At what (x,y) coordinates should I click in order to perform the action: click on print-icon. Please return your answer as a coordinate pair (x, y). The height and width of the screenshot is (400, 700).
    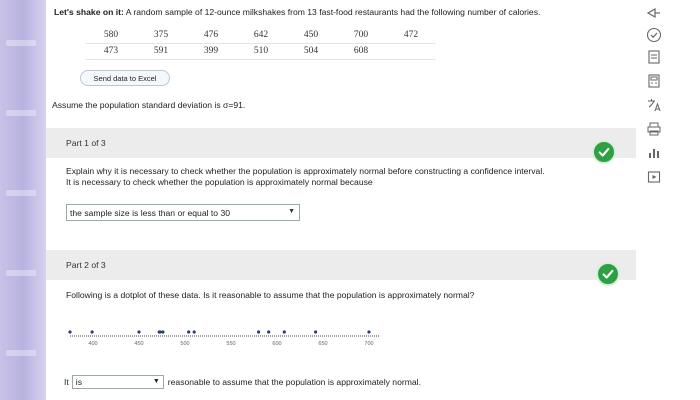
    Looking at the image, I should click on (654, 129).